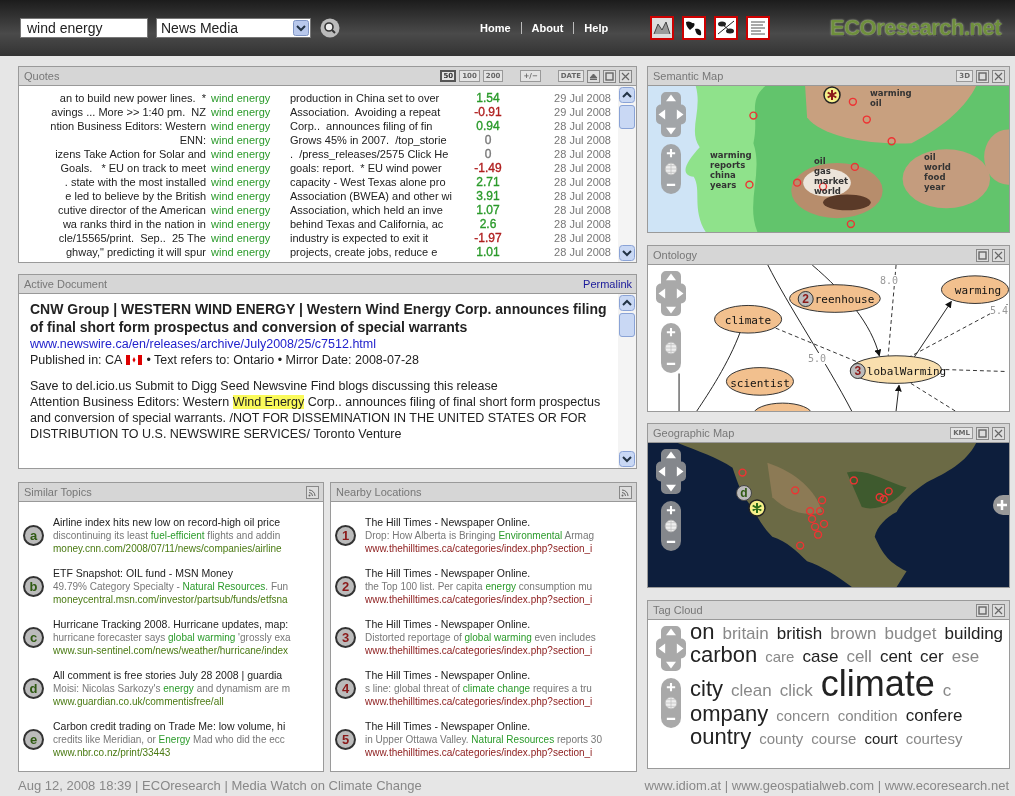  What do you see at coordinates (978, 290) in the screenshot?
I see `ontology-node-label: warming` at bounding box center [978, 290].